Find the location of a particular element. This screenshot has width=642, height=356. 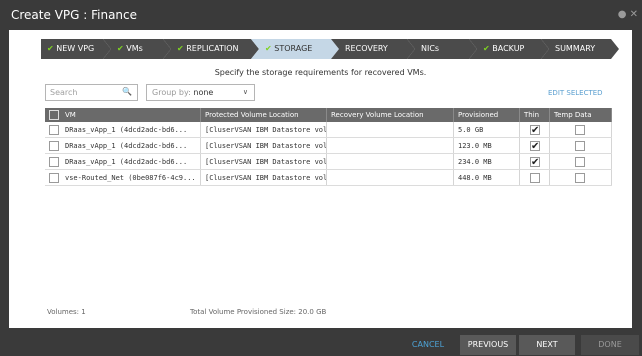

cancel-button: CANCEL is located at coordinates (428, 345).